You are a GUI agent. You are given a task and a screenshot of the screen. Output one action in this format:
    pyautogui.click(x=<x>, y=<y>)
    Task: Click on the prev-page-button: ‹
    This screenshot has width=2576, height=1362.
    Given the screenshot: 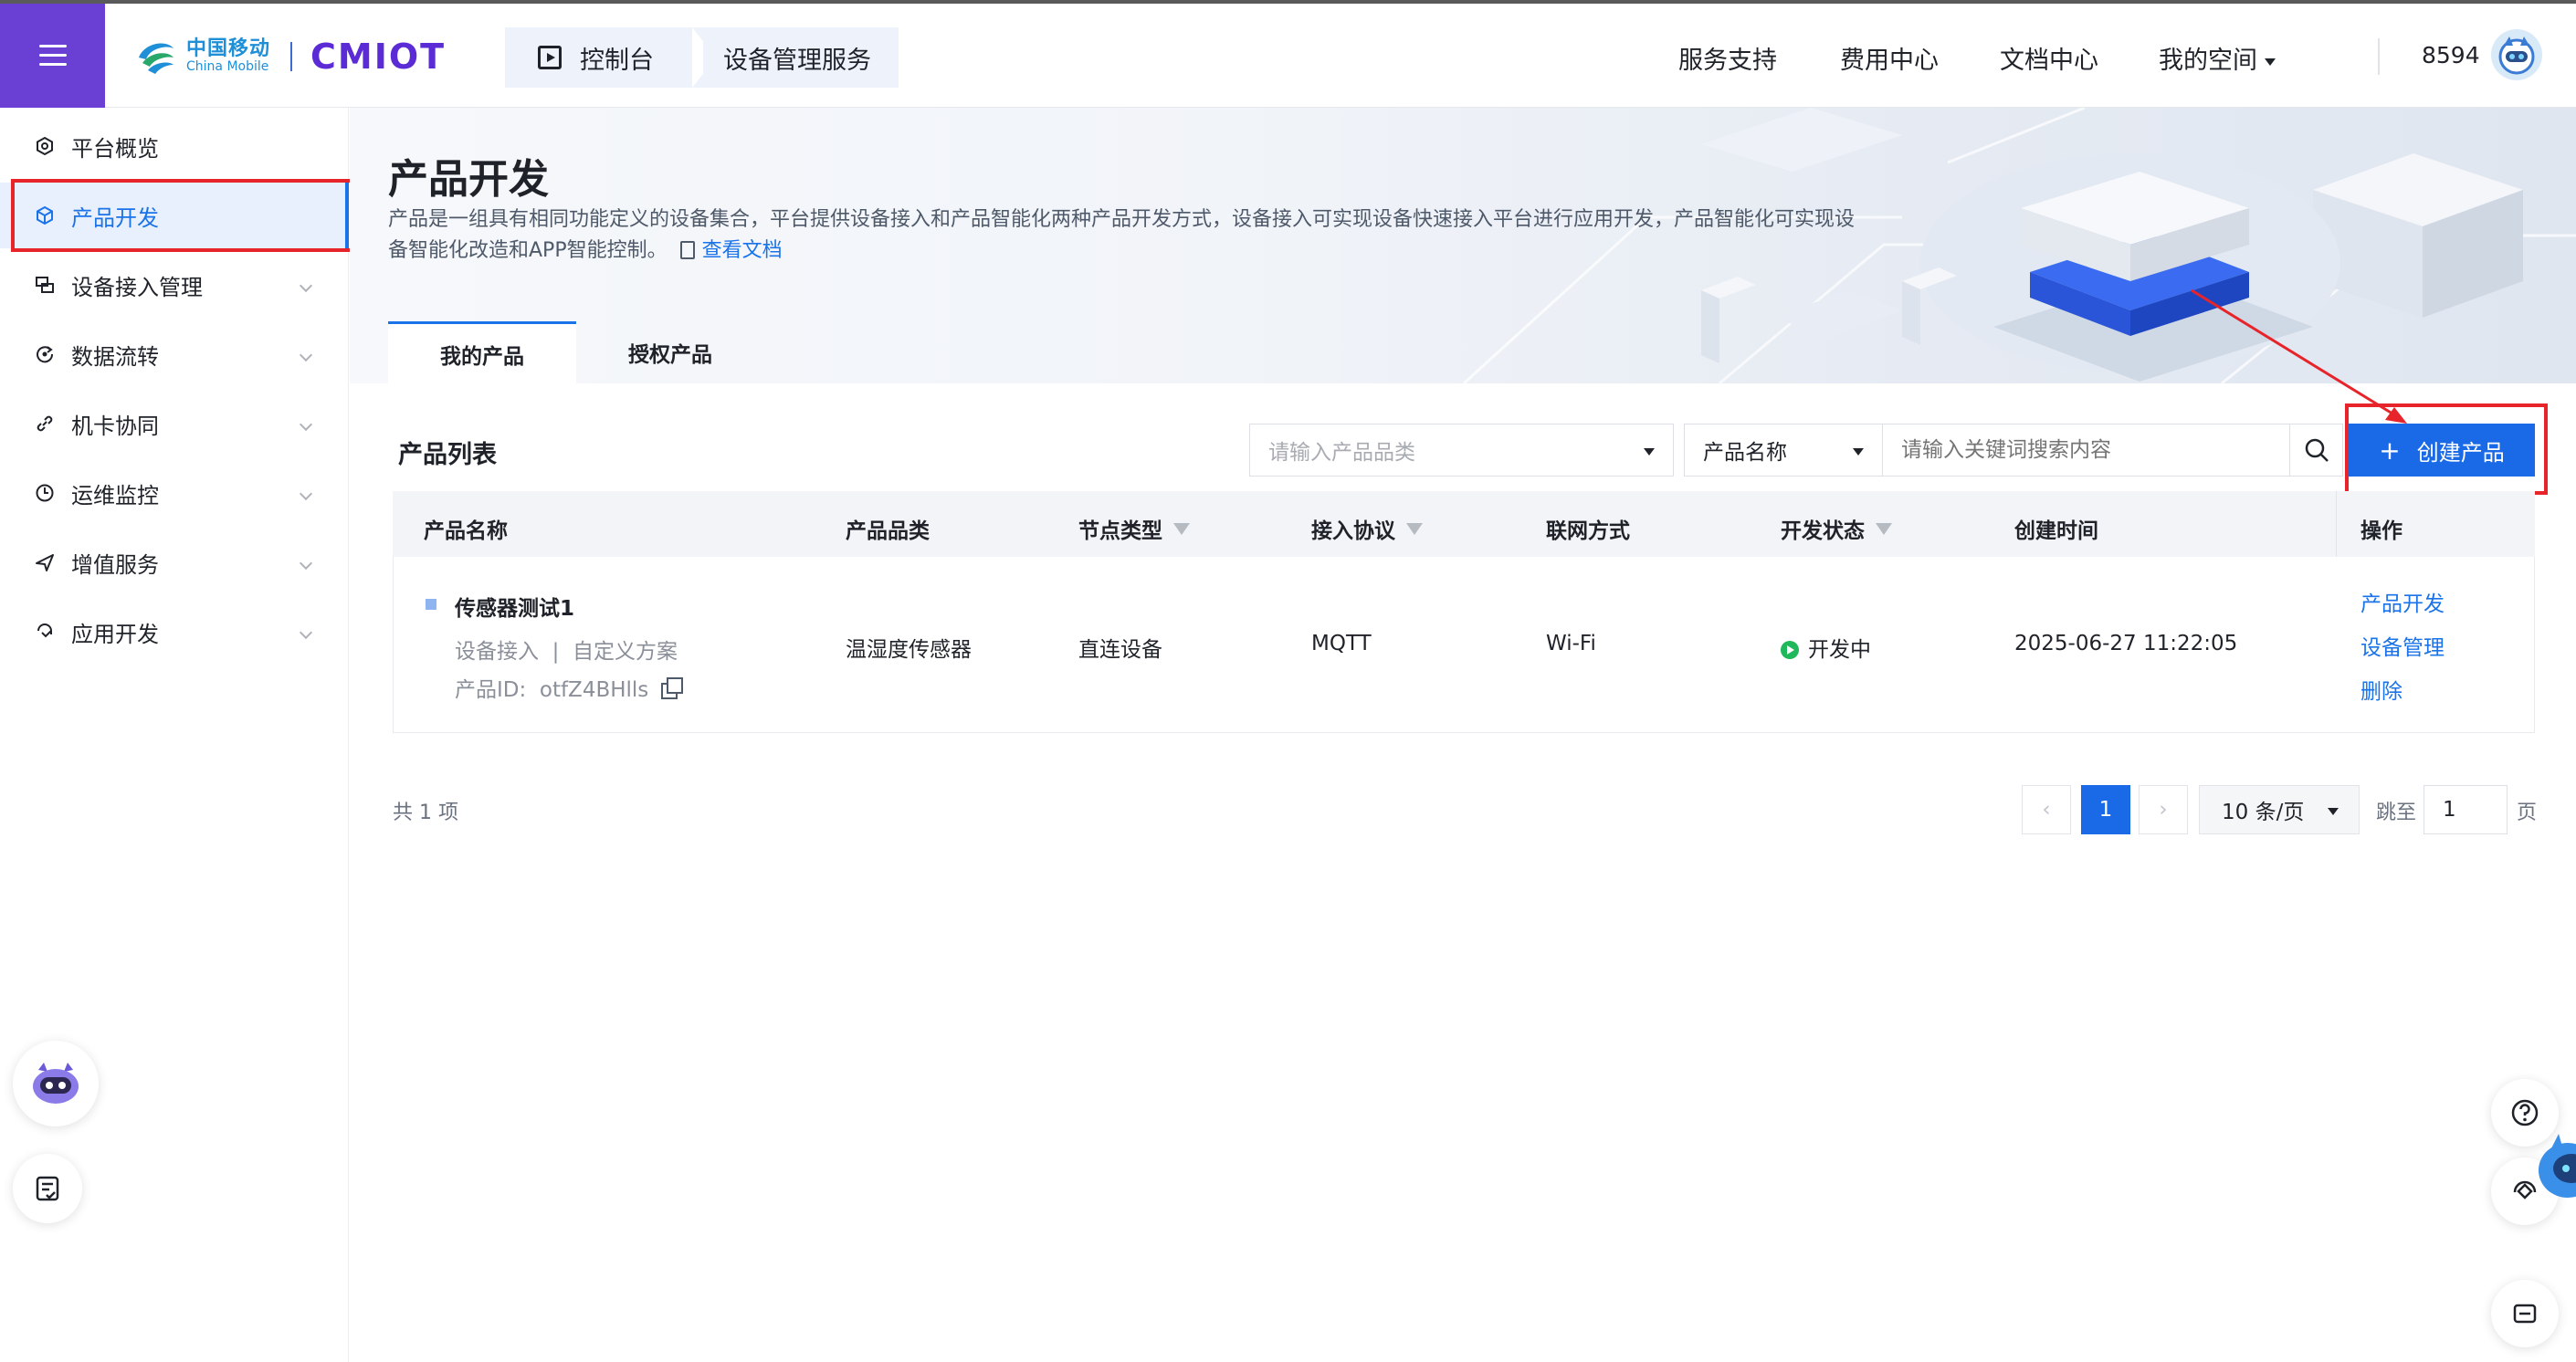 What is the action you would take?
    pyautogui.click(x=2046, y=810)
    